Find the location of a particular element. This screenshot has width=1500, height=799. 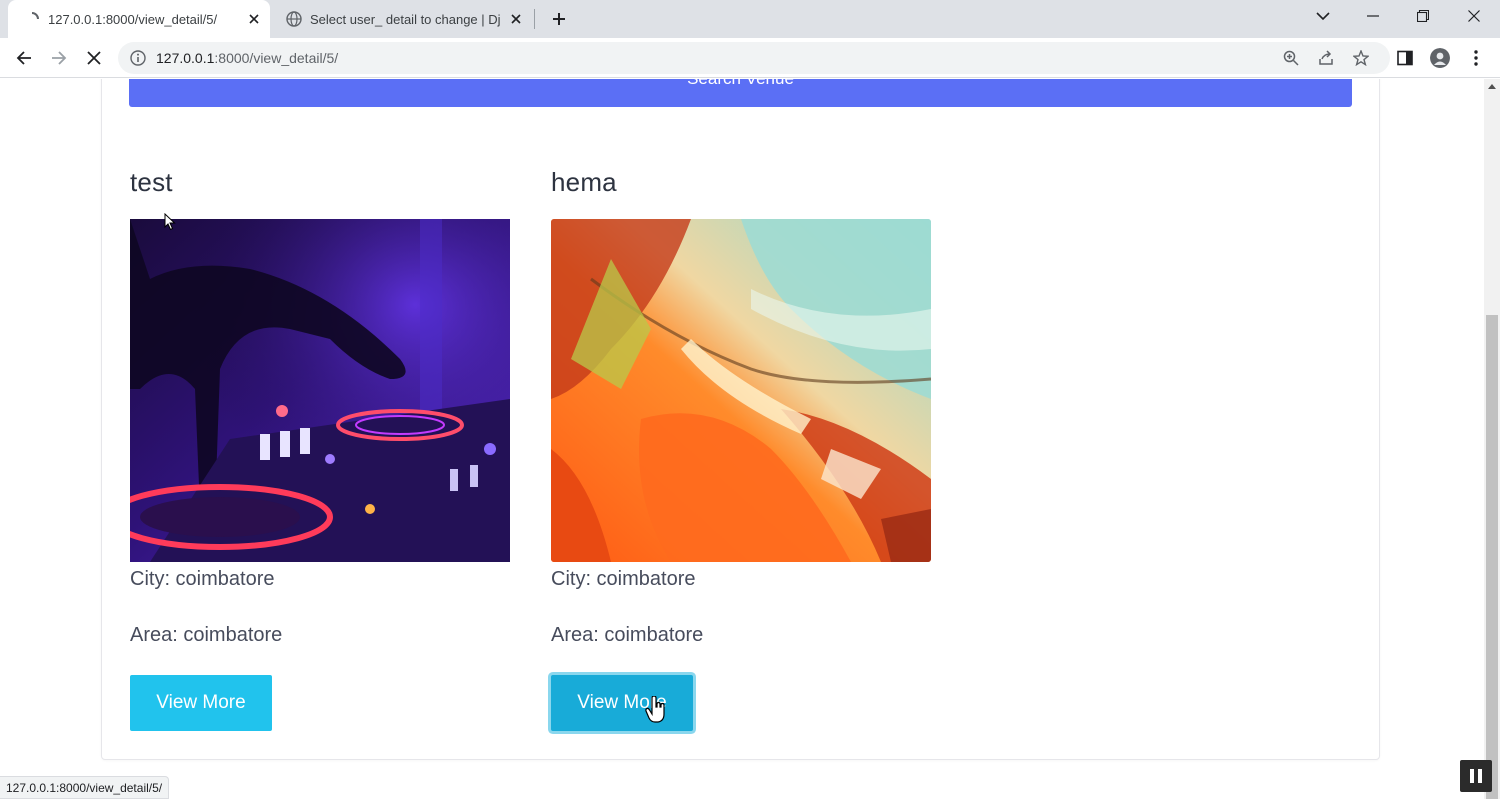

scrollbar-thumb is located at coordinates (1492, 557).